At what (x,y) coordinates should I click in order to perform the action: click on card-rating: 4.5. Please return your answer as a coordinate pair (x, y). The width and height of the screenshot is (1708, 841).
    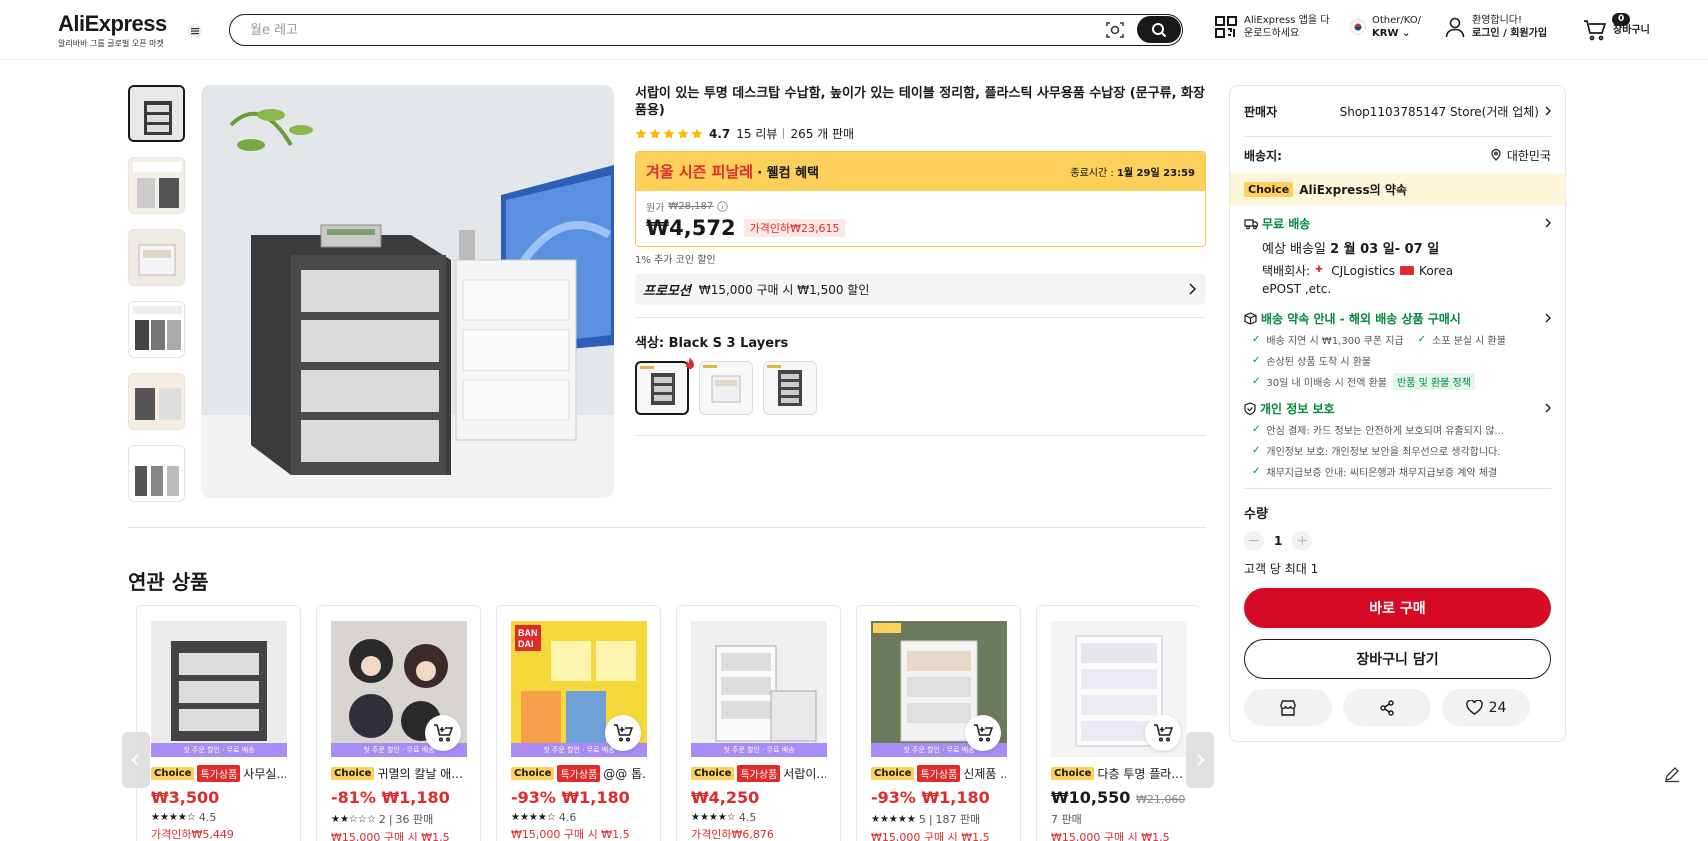
    Looking at the image, I should click on (207, 817).